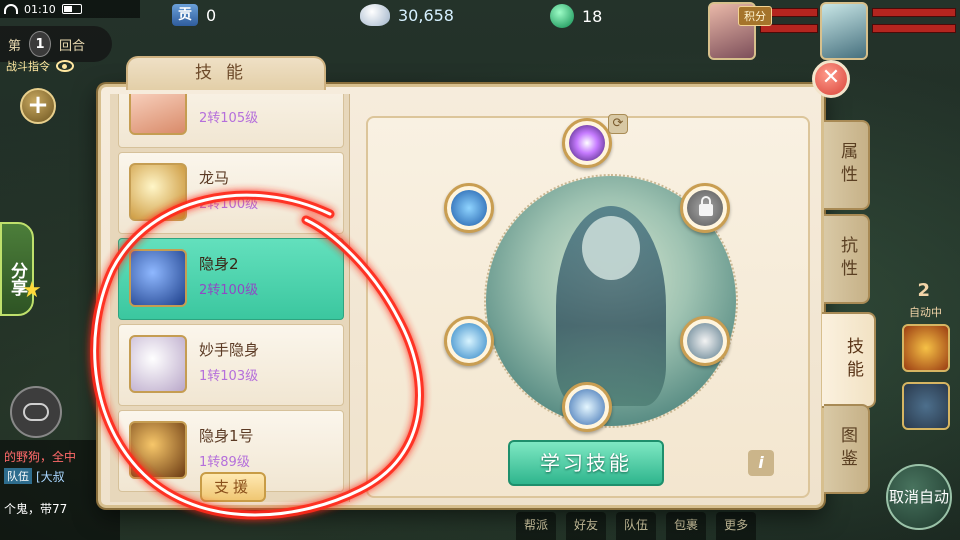 The width and height of the screenshot is (960, 540). I want to click on tab-resistance: 抗性, so click(847, 259).